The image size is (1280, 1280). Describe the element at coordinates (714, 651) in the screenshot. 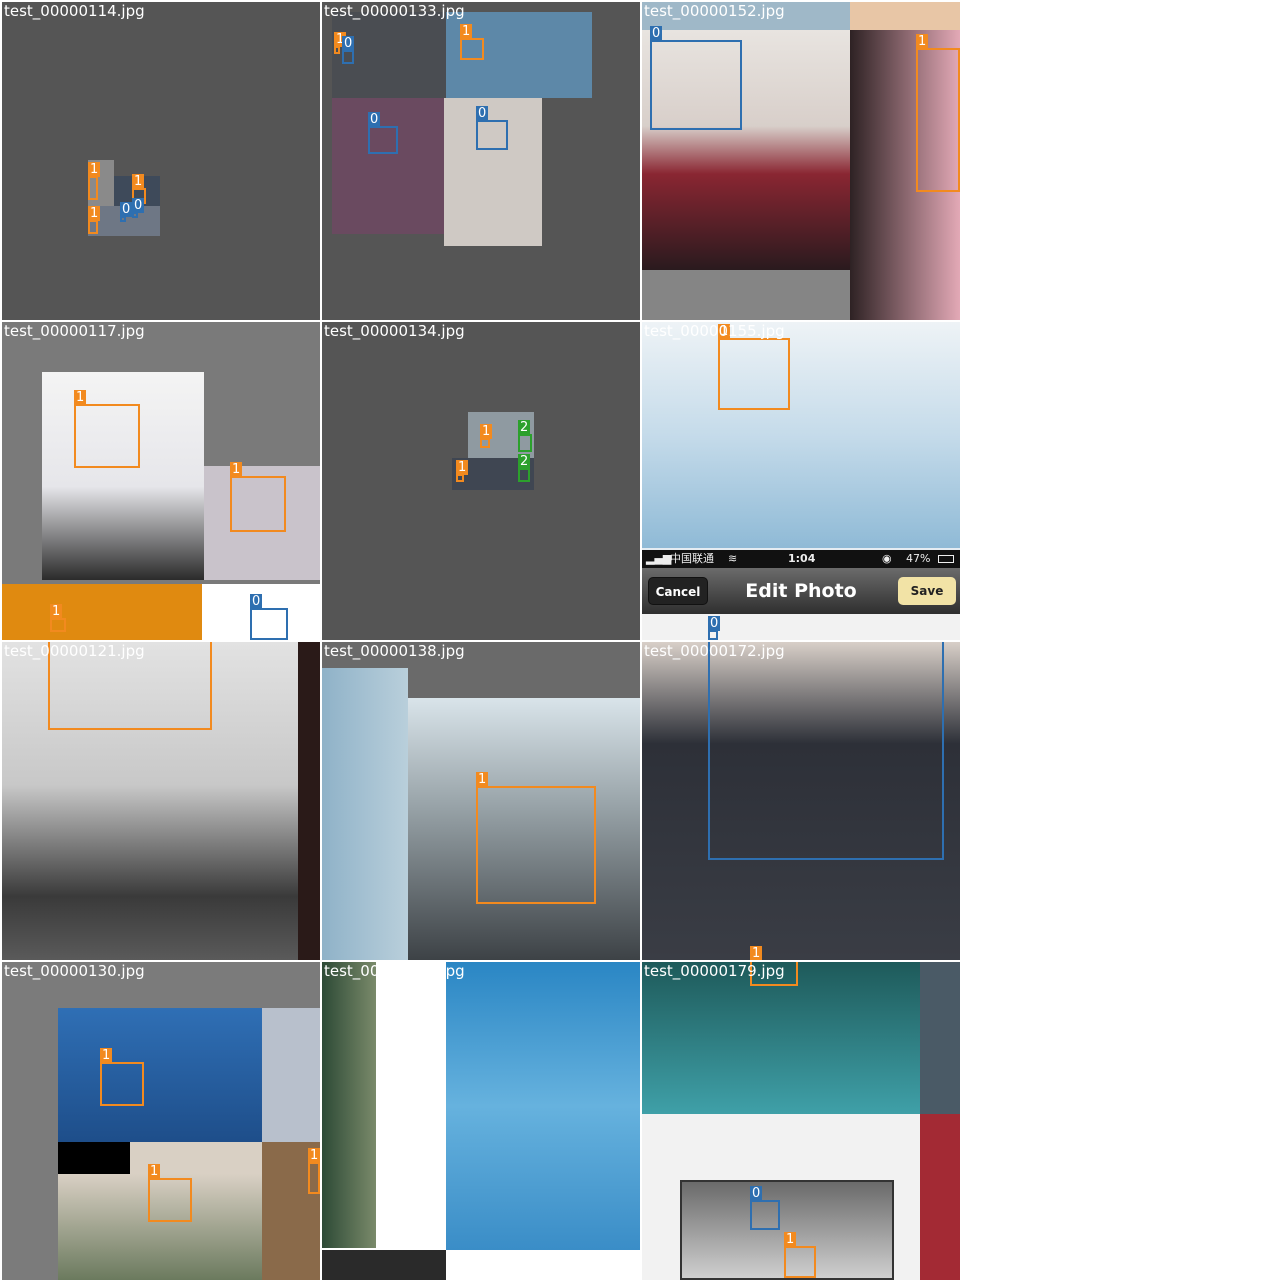

I see `tile-filename: test_00000172.jpg` at that location.